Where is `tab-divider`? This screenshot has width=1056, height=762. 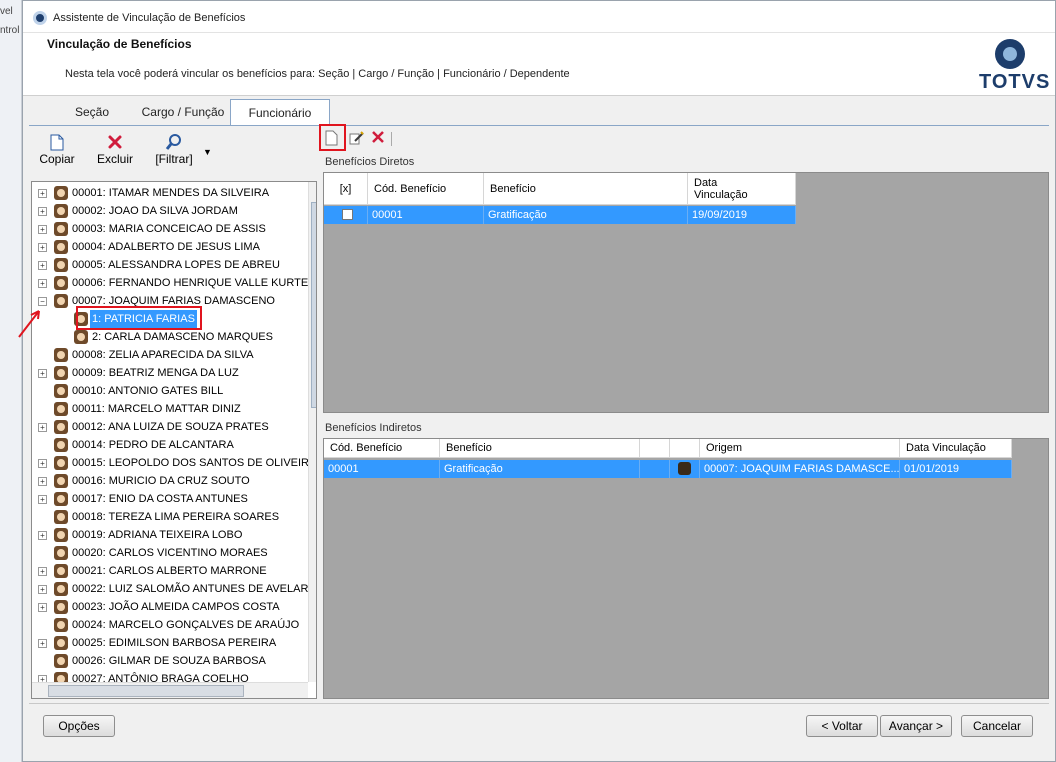
tab-divider is located at coordinates (539, 125).